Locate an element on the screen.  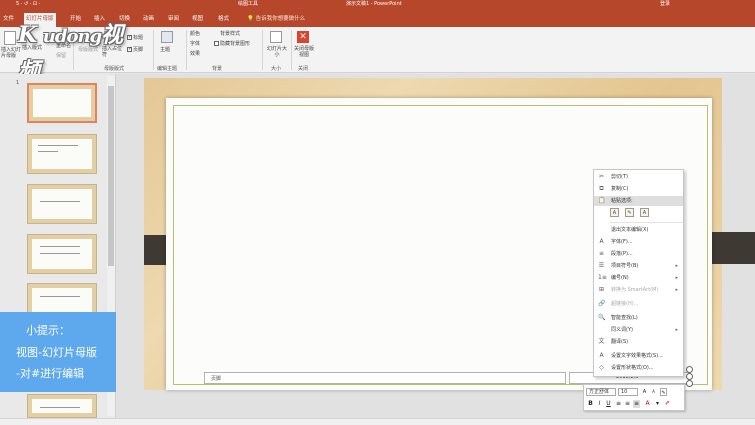
footer-text: 页脚 is located at coordinates (216, 379).